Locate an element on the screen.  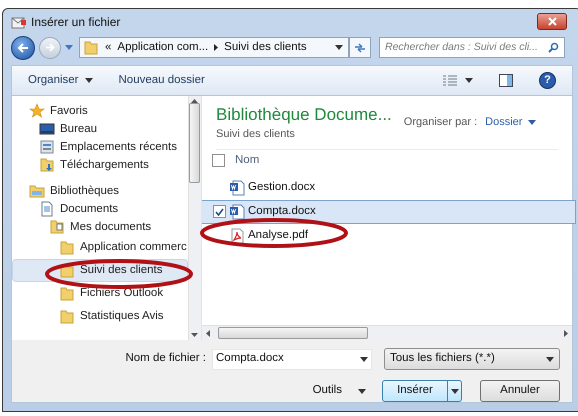
address-bar: « Application com... Suivi des clients is located at coordinates (214, 47).